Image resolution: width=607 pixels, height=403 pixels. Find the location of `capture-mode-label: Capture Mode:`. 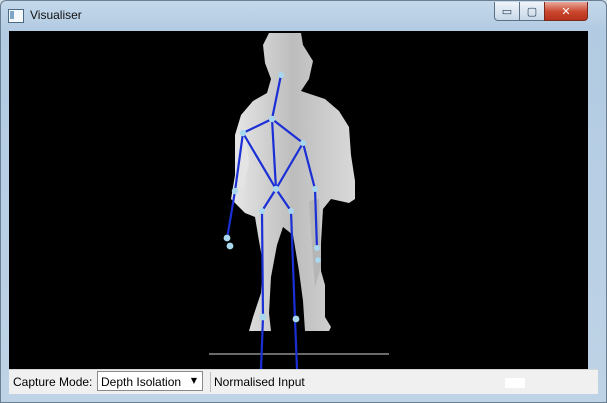

capture-mode-label: Capture Mode: is located at coordinates (53, 382).